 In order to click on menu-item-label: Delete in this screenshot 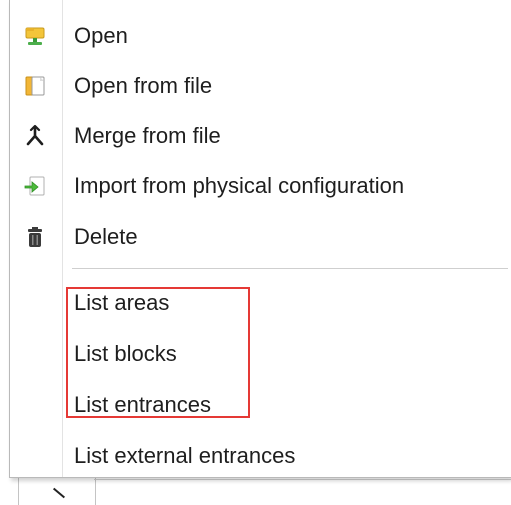, I will do `click(106, 236)`.